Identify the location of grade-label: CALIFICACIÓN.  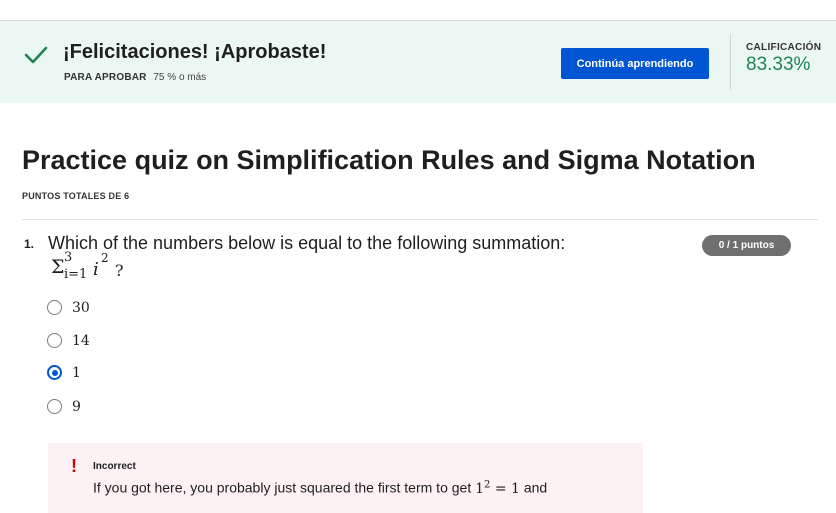
(784, 47).